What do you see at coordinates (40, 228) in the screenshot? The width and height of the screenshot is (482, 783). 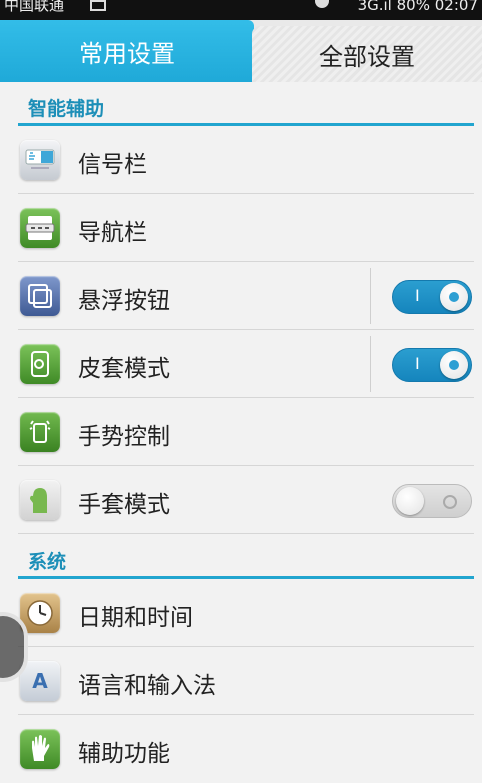 I see `navigation-bar-icon` at bounding box center [40, 228].